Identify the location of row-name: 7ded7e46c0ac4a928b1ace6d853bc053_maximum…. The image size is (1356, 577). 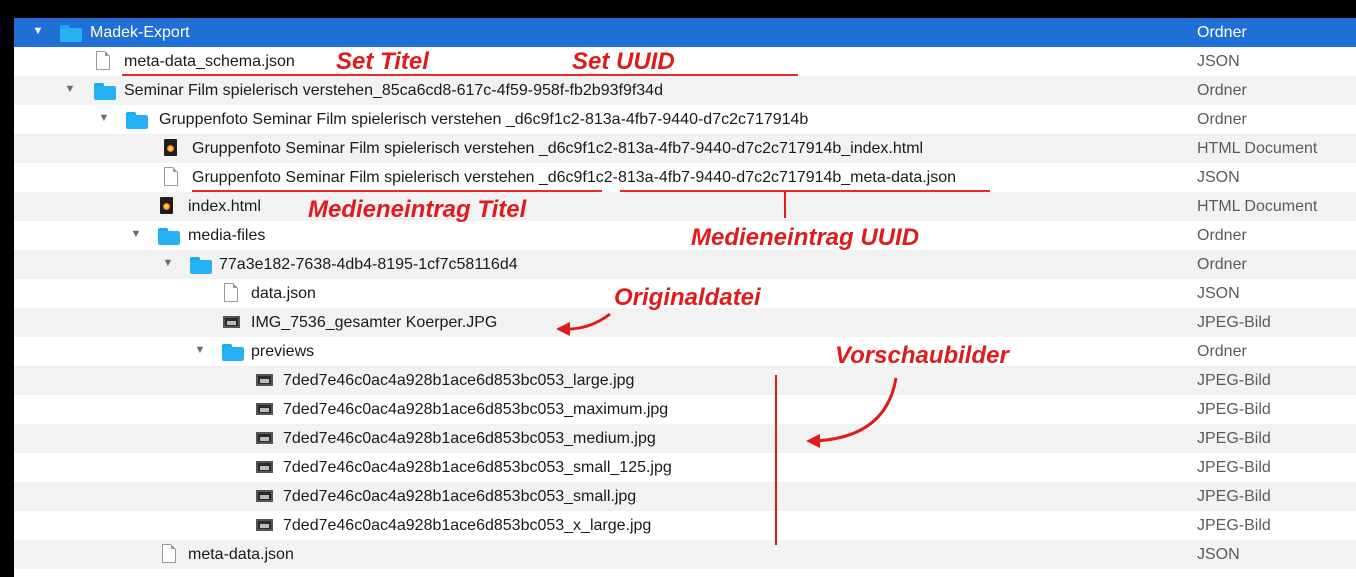
(476, 409).